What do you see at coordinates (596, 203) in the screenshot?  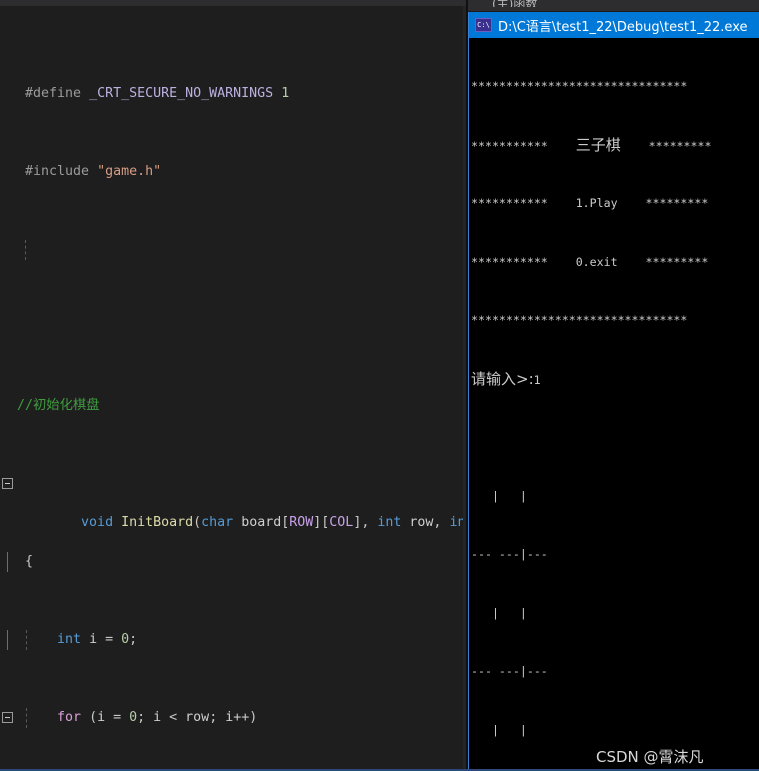 I see `console-menu-play: 1.Play` at bounding box center [596, 203].